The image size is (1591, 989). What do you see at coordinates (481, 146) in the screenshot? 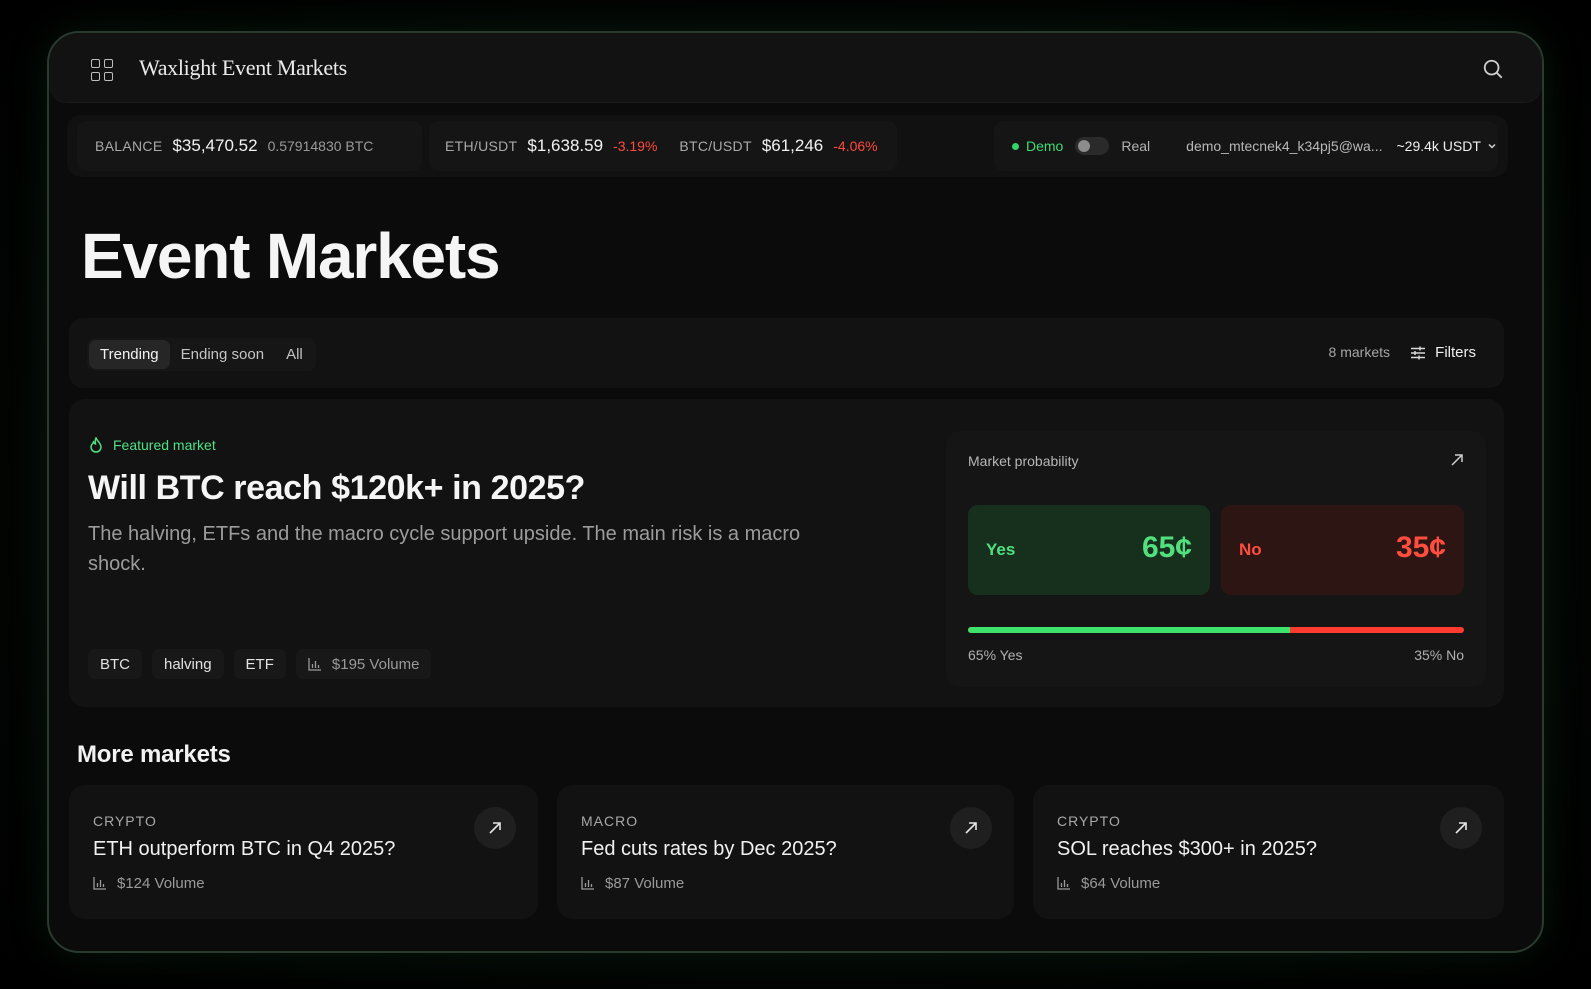
I see `ticker-pair: ETH/USDT` at bounding box center [481, 146].